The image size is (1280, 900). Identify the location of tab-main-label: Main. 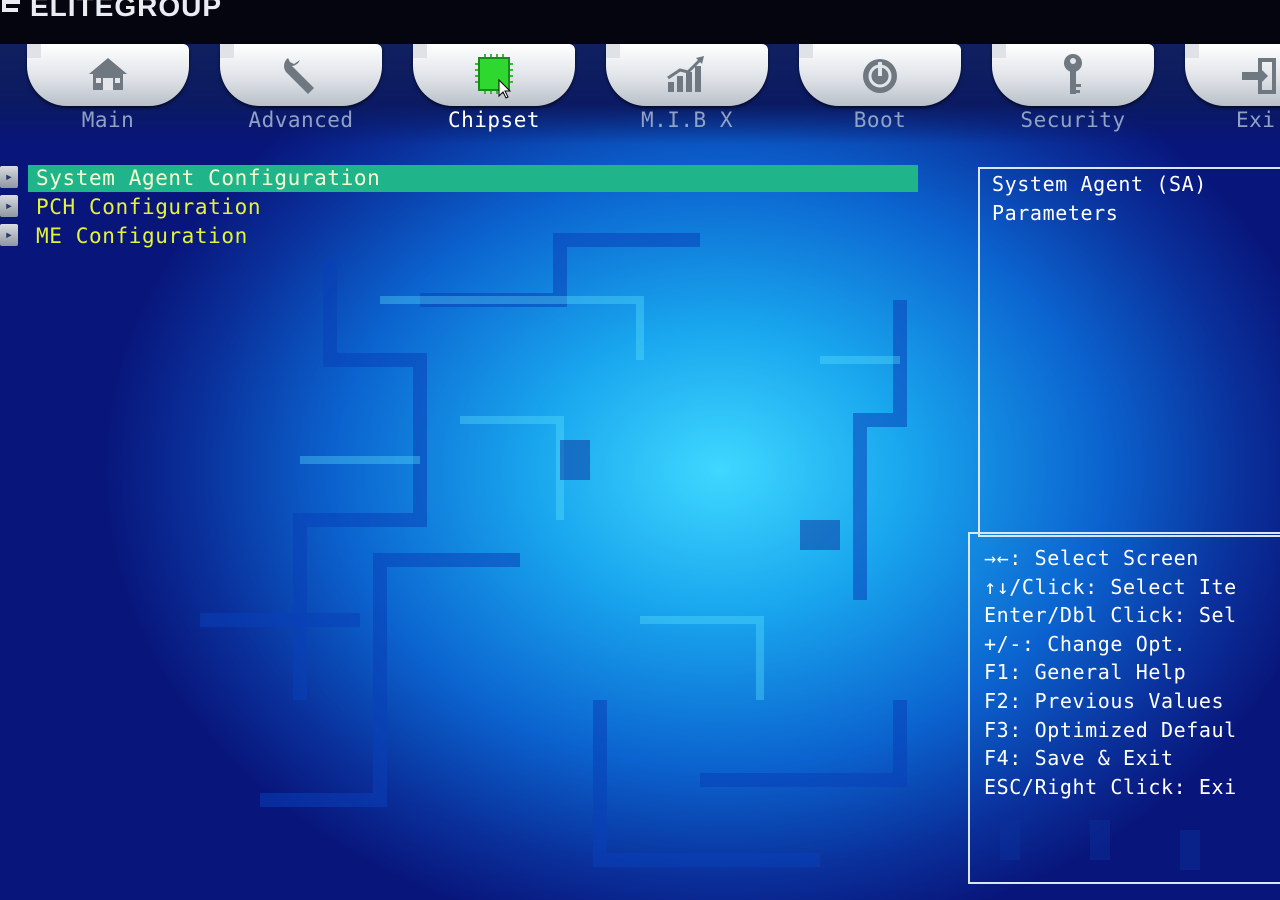
(108, 120).